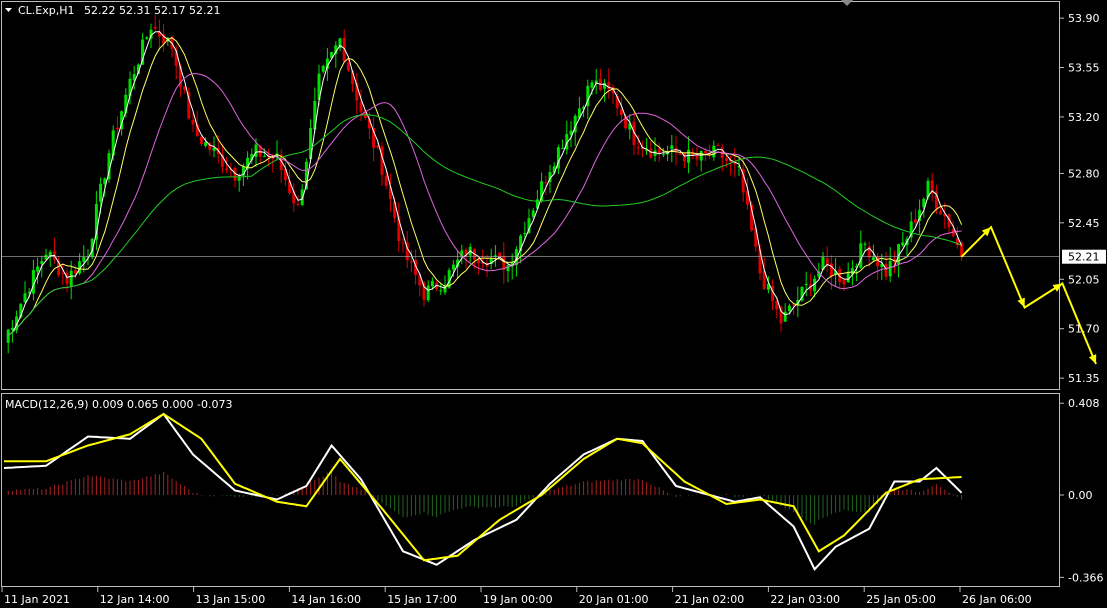 This screenshot has width=1107, height=608. I want to click on x-tick-label: 13 Jan 15:00, so click(231, 599).